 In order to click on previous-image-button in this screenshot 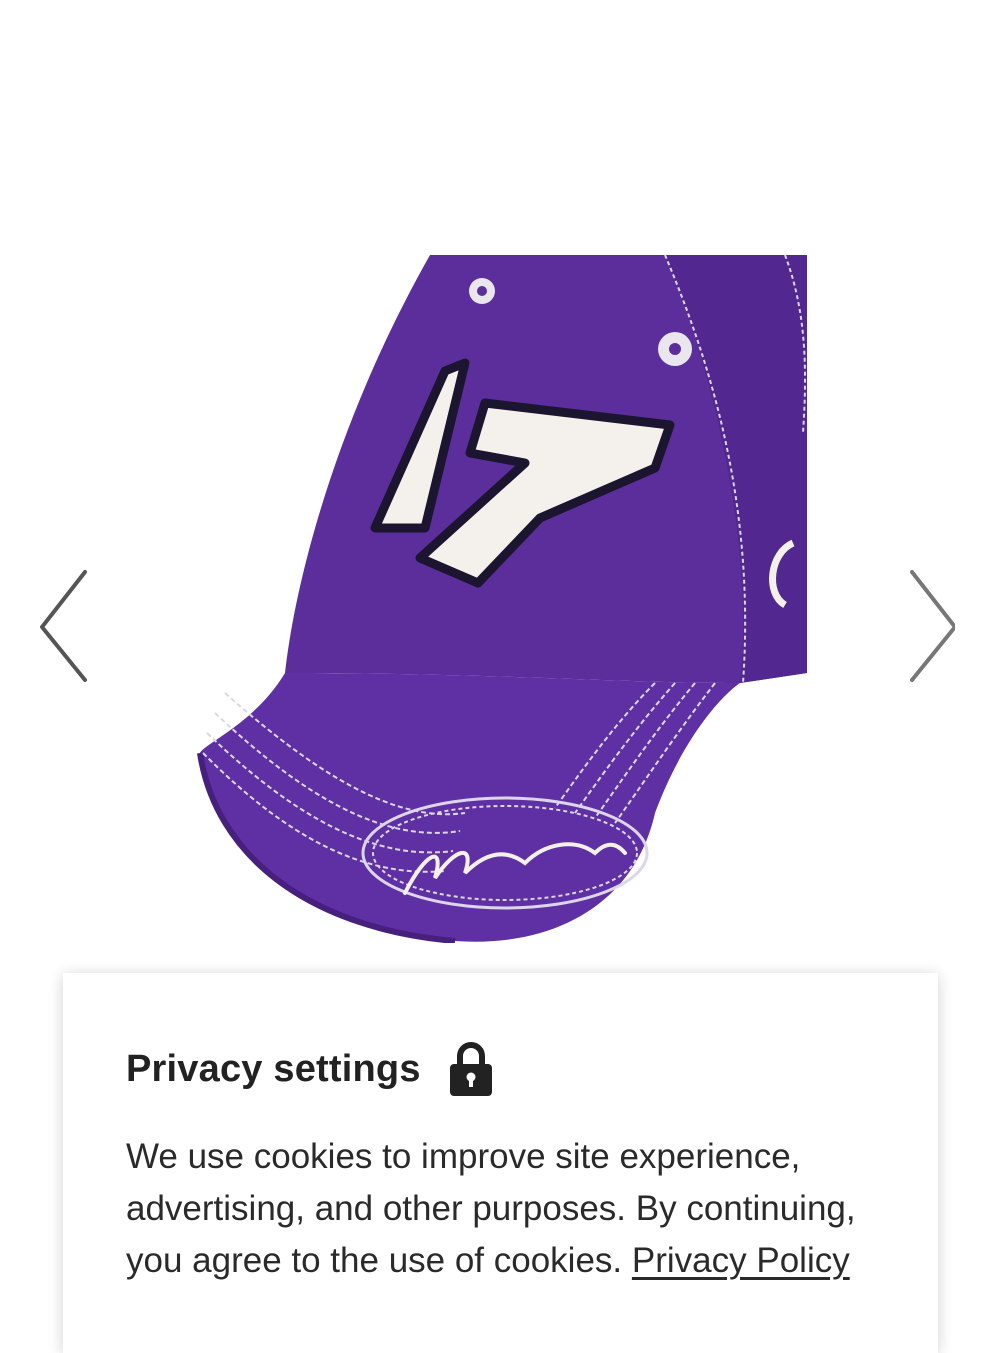, I will do `click(60, 625)`.